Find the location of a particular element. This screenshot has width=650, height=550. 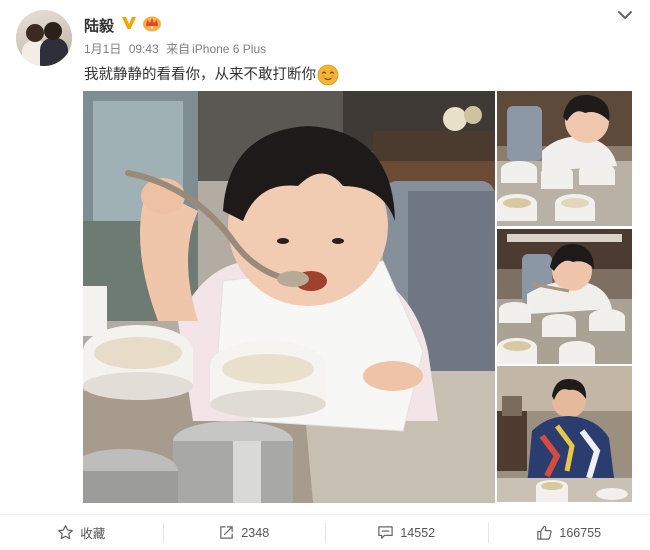

repost-button: 2348 is located at coordinates (244, 532).